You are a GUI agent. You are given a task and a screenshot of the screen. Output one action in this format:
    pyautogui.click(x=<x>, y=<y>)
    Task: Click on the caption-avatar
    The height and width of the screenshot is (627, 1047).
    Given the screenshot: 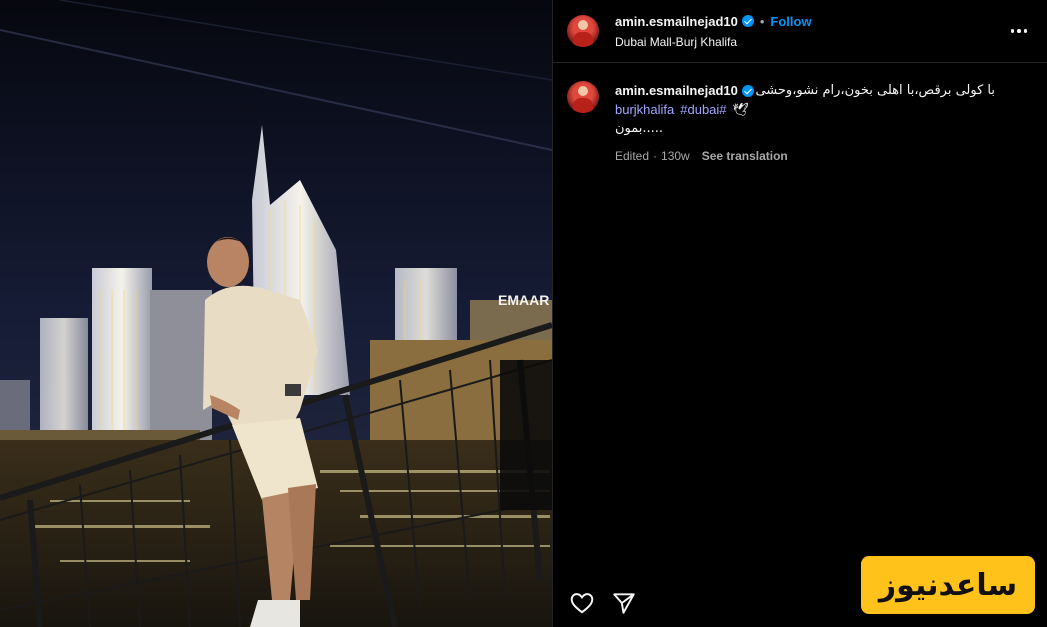 What is the action you would take?
    pyautogui.click(x=583, y=97)
    